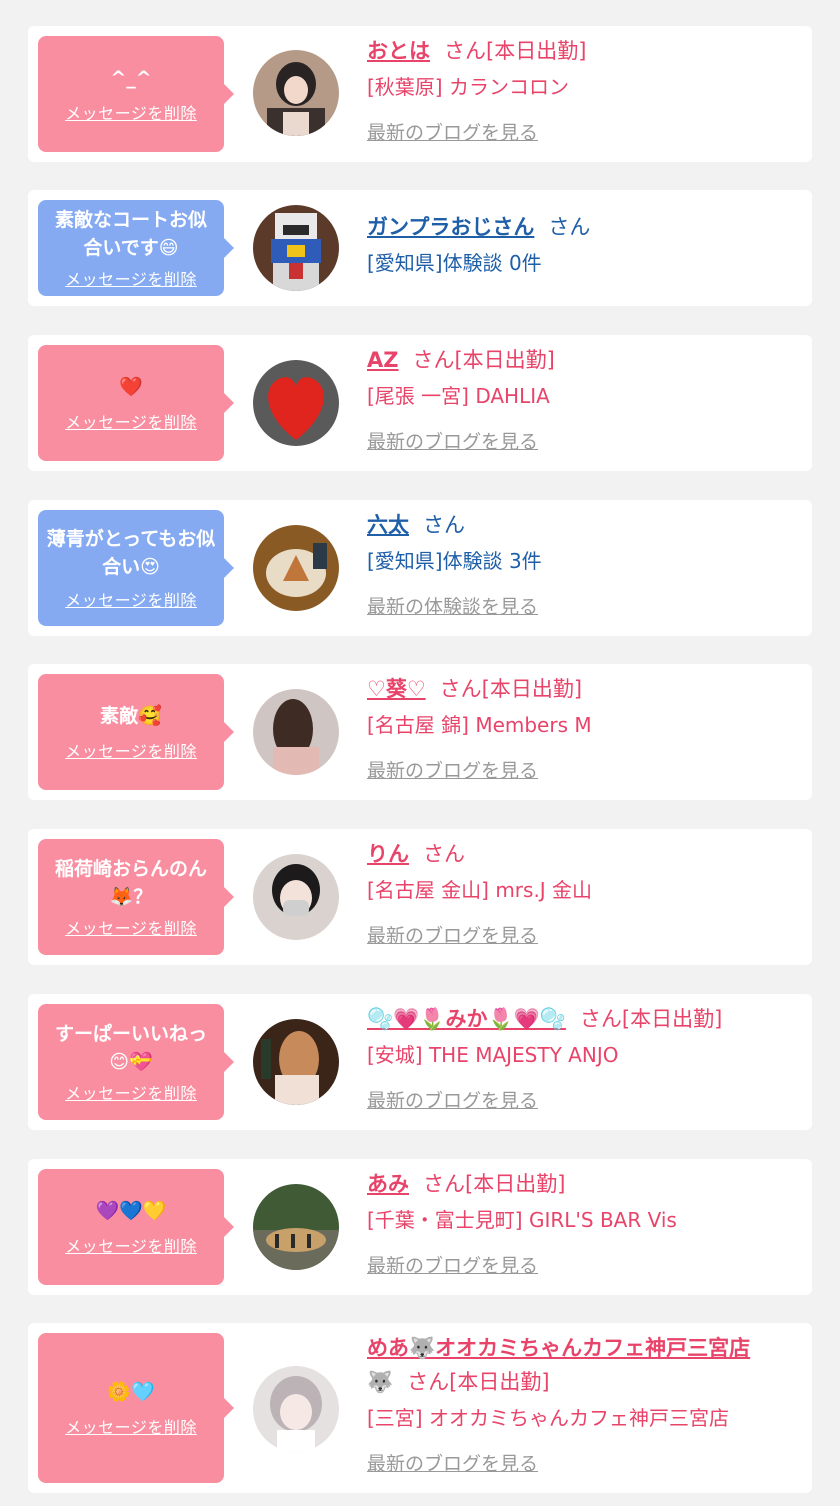 This screenshot has height=1506, width=840. What do you see at coordinates (130, 234) in the screenshot?
I see `message-text: 素敵なコートお似合いです😄` at bounding box center [130, 234].